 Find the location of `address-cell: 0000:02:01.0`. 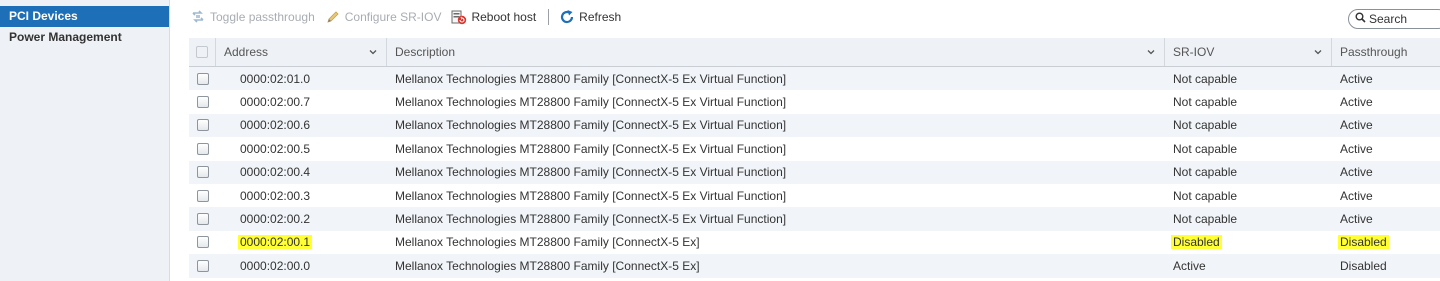

address-cell: 0000:02:01.0 is located at coordinates (275, 78).